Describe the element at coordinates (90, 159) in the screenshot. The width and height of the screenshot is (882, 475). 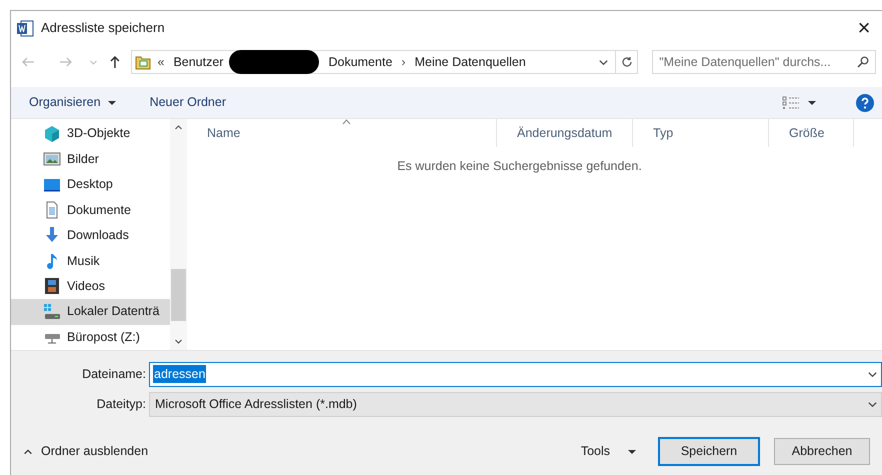
I see `sidebar-item: Bilder` at that location.